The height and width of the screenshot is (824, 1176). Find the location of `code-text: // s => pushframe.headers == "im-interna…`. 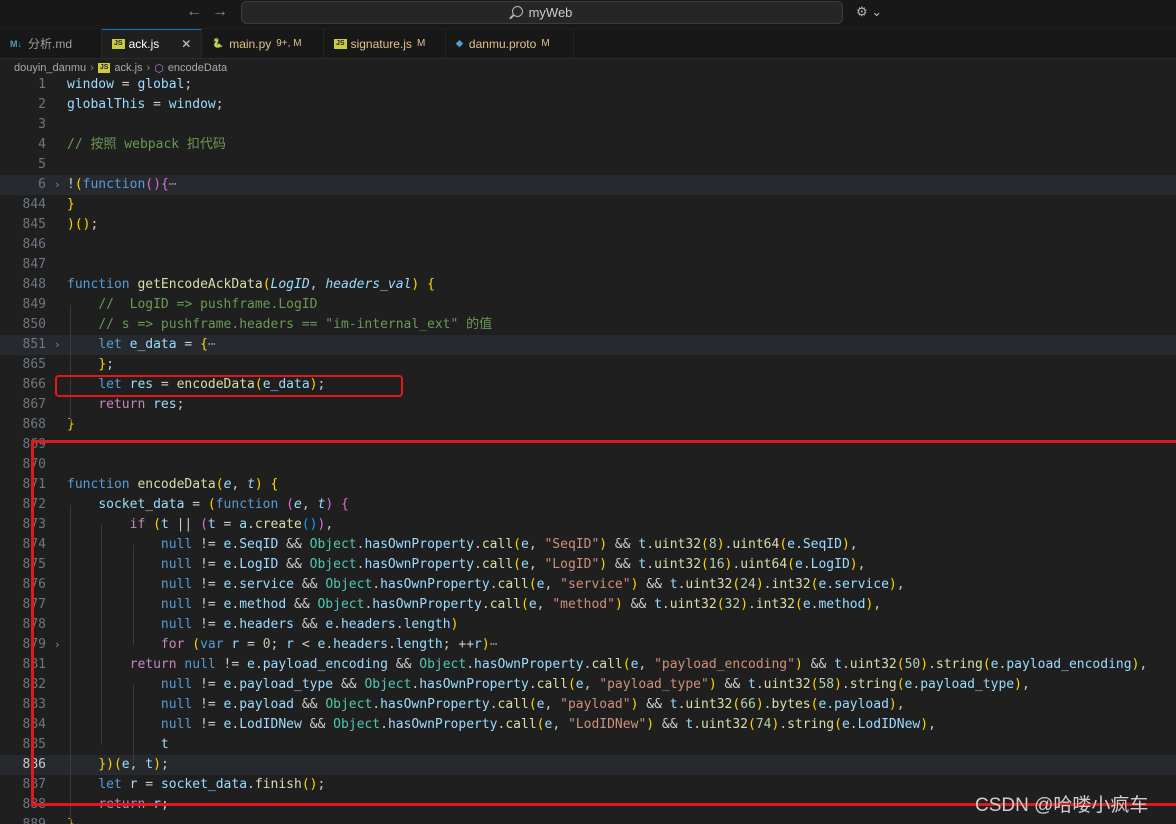

code-text: // s => pushframe.headers == "im-interna… is located at coordinates (295, 324).